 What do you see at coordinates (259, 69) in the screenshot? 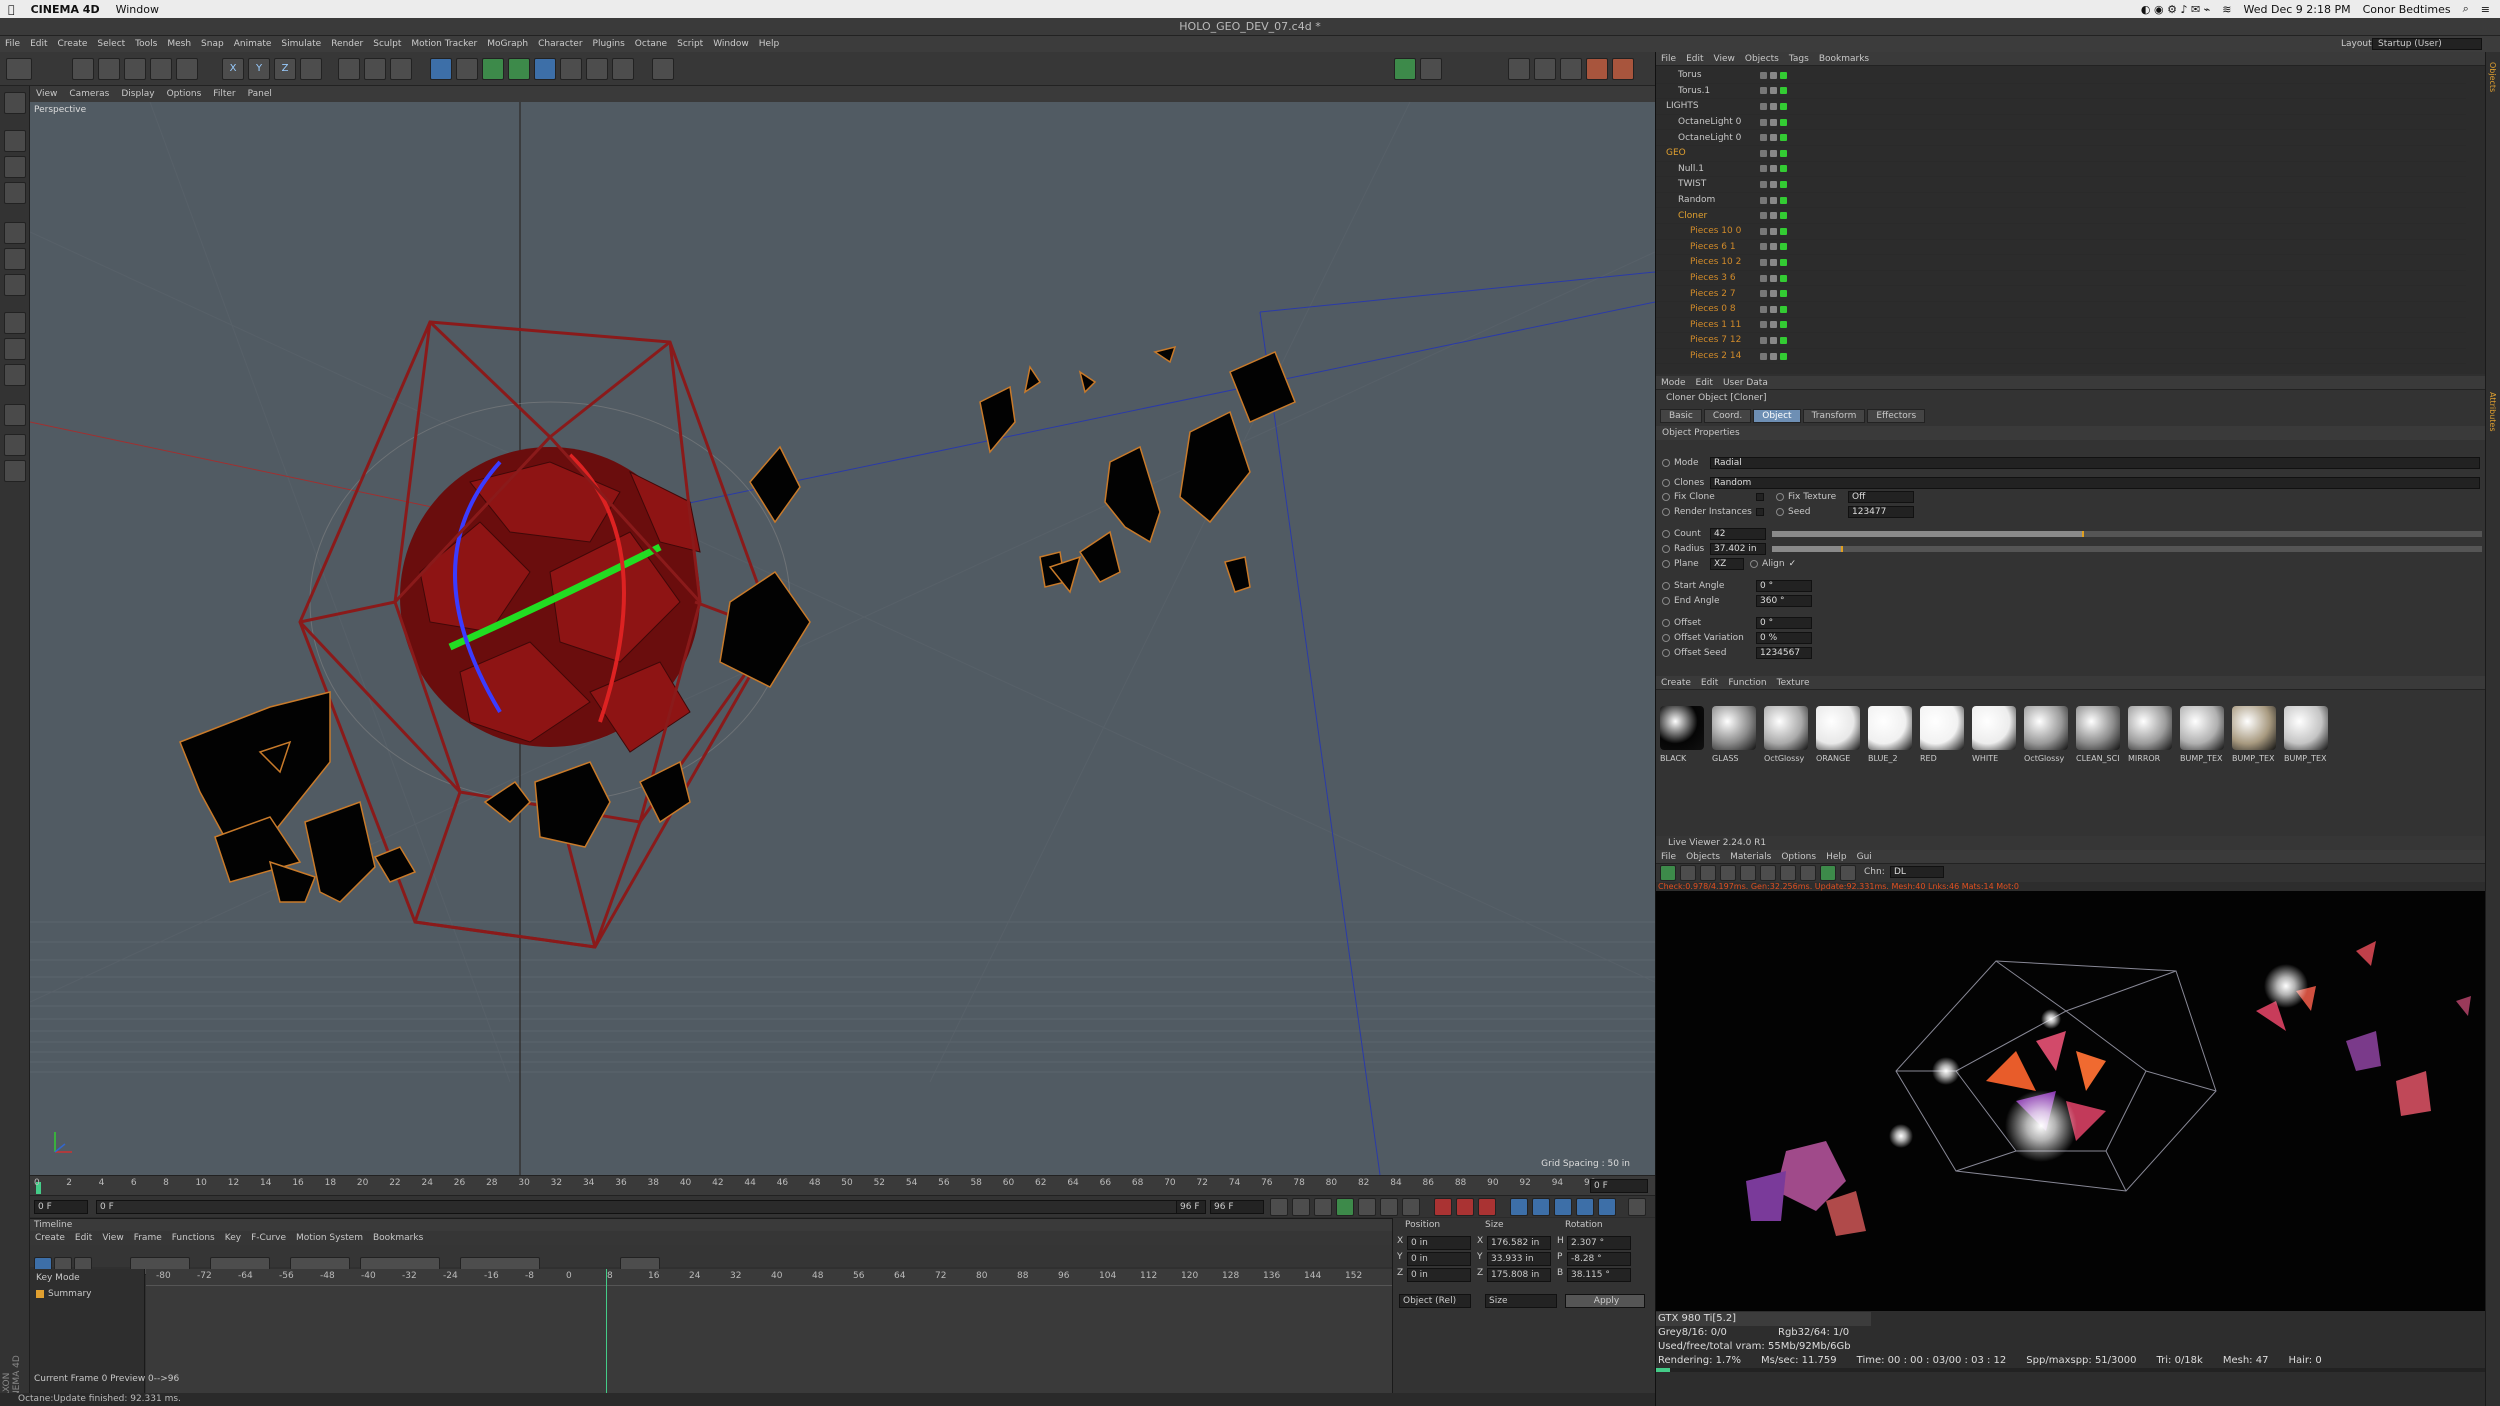
I see `y-axis-icon: Y` at bounding box center [259, 69].